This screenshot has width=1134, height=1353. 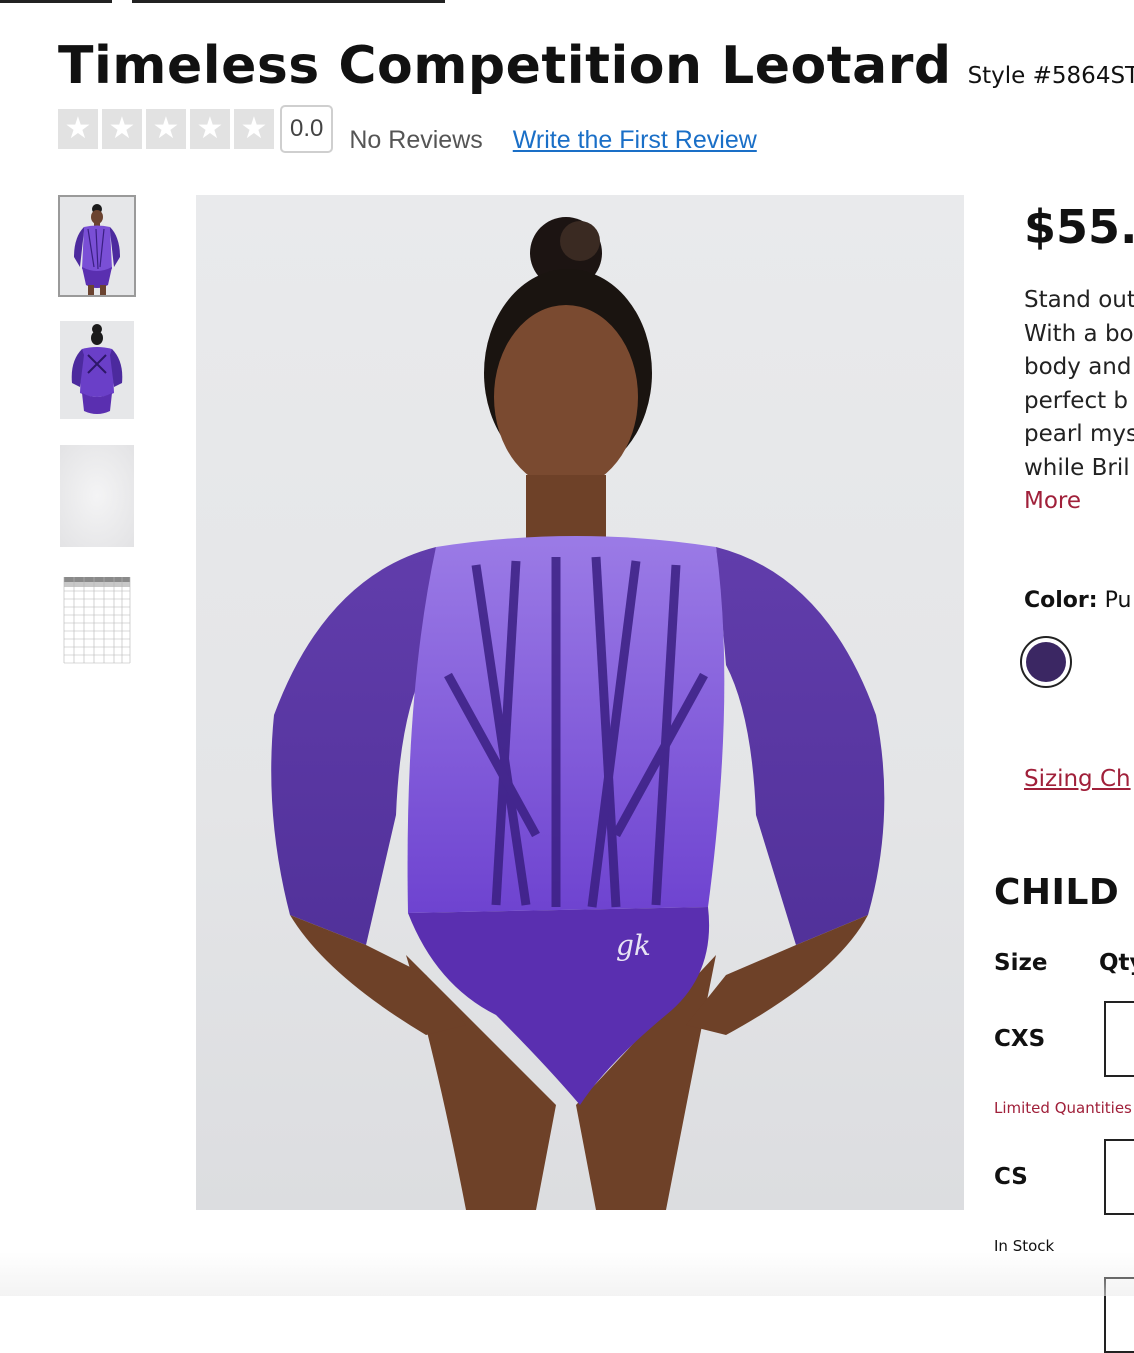 I want to click on color-label-title: Color:, so click(x=1061, y=600).